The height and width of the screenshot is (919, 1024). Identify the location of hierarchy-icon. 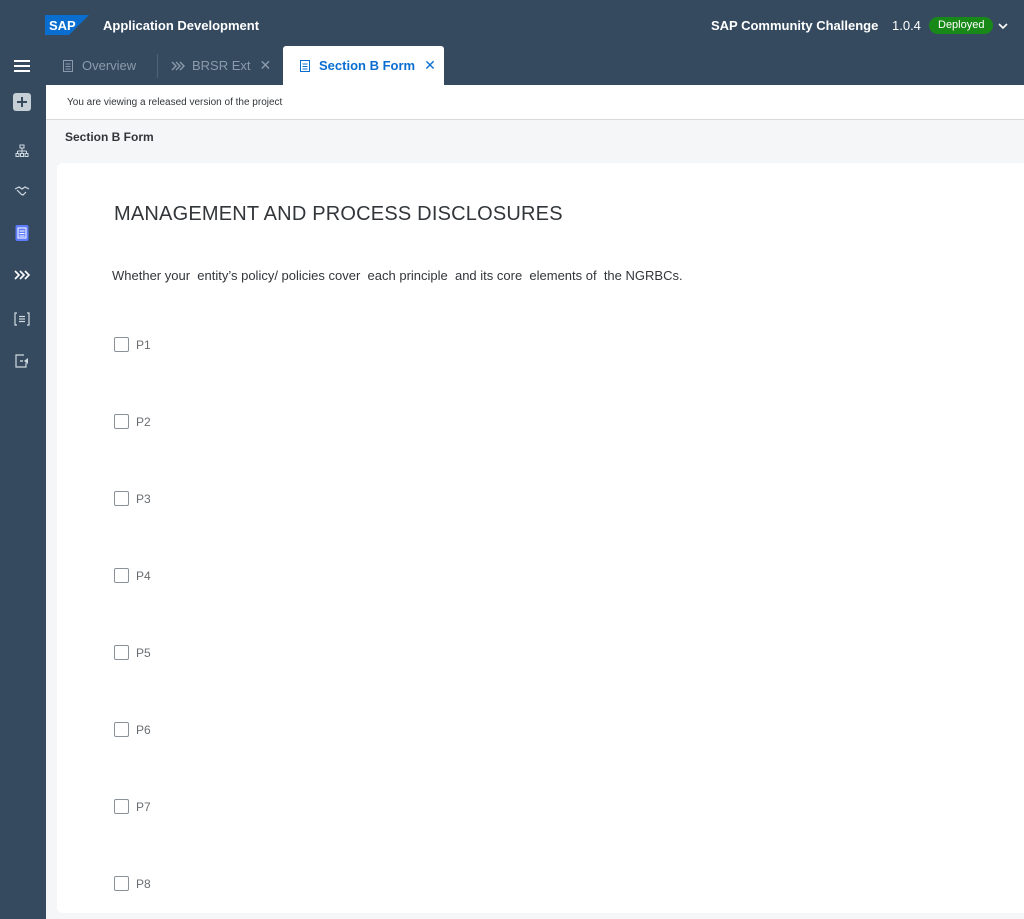
(22, 151).